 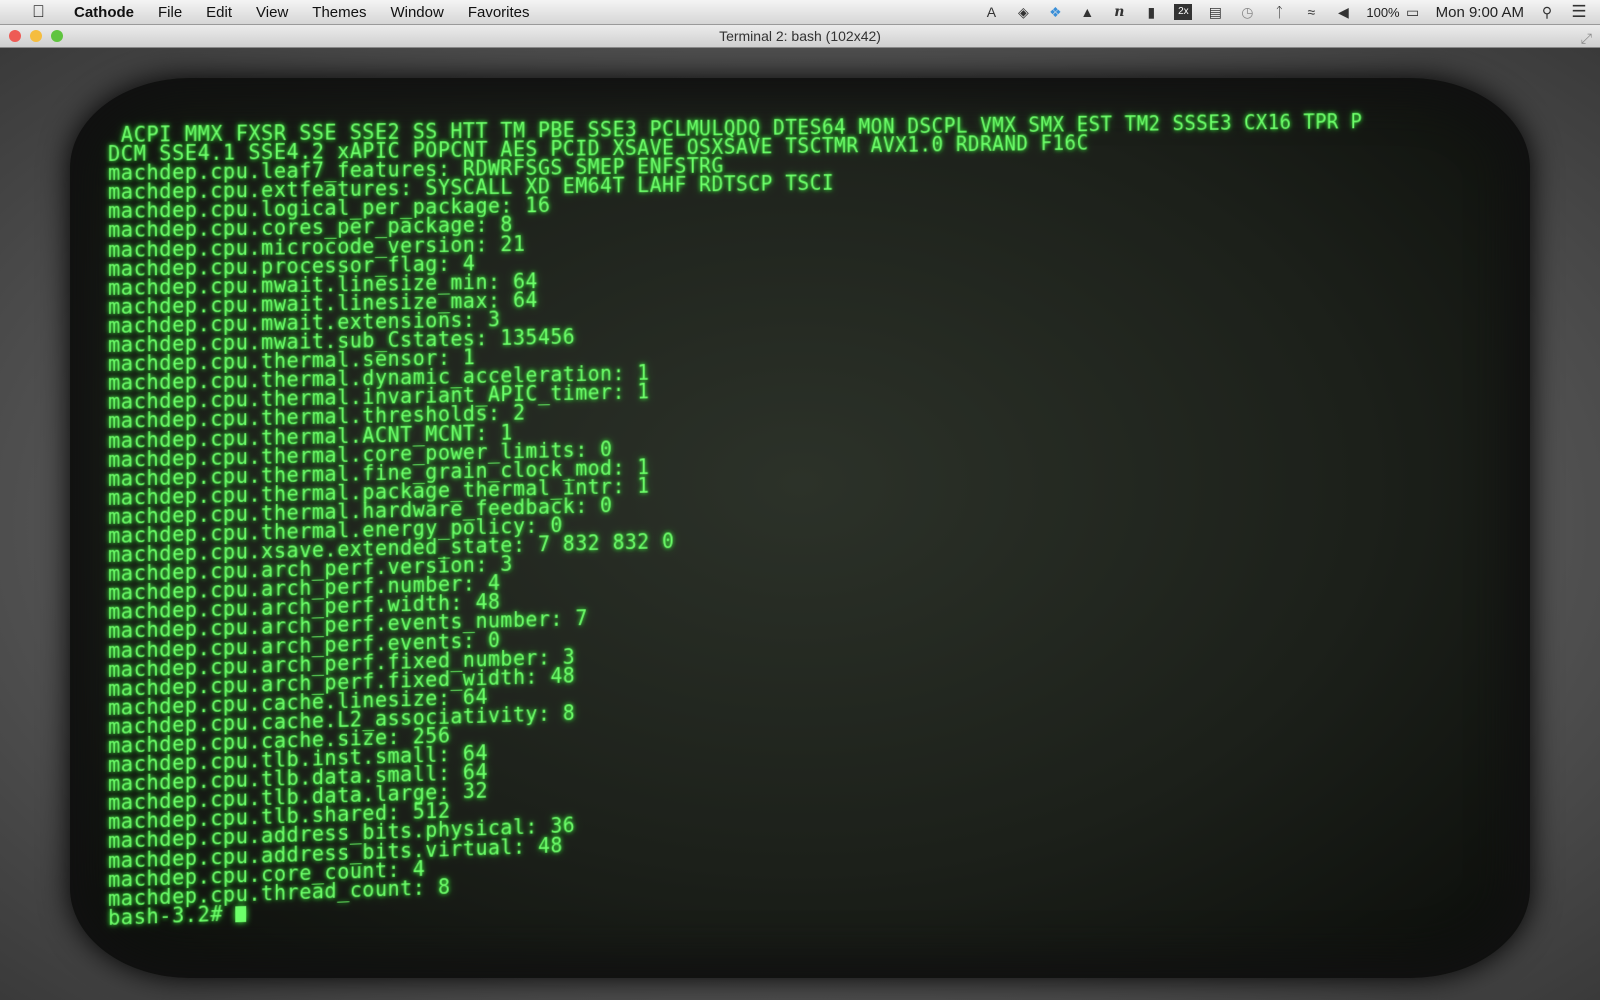 I want to click on app-menu: Cathode, so click(x=106, y=12).